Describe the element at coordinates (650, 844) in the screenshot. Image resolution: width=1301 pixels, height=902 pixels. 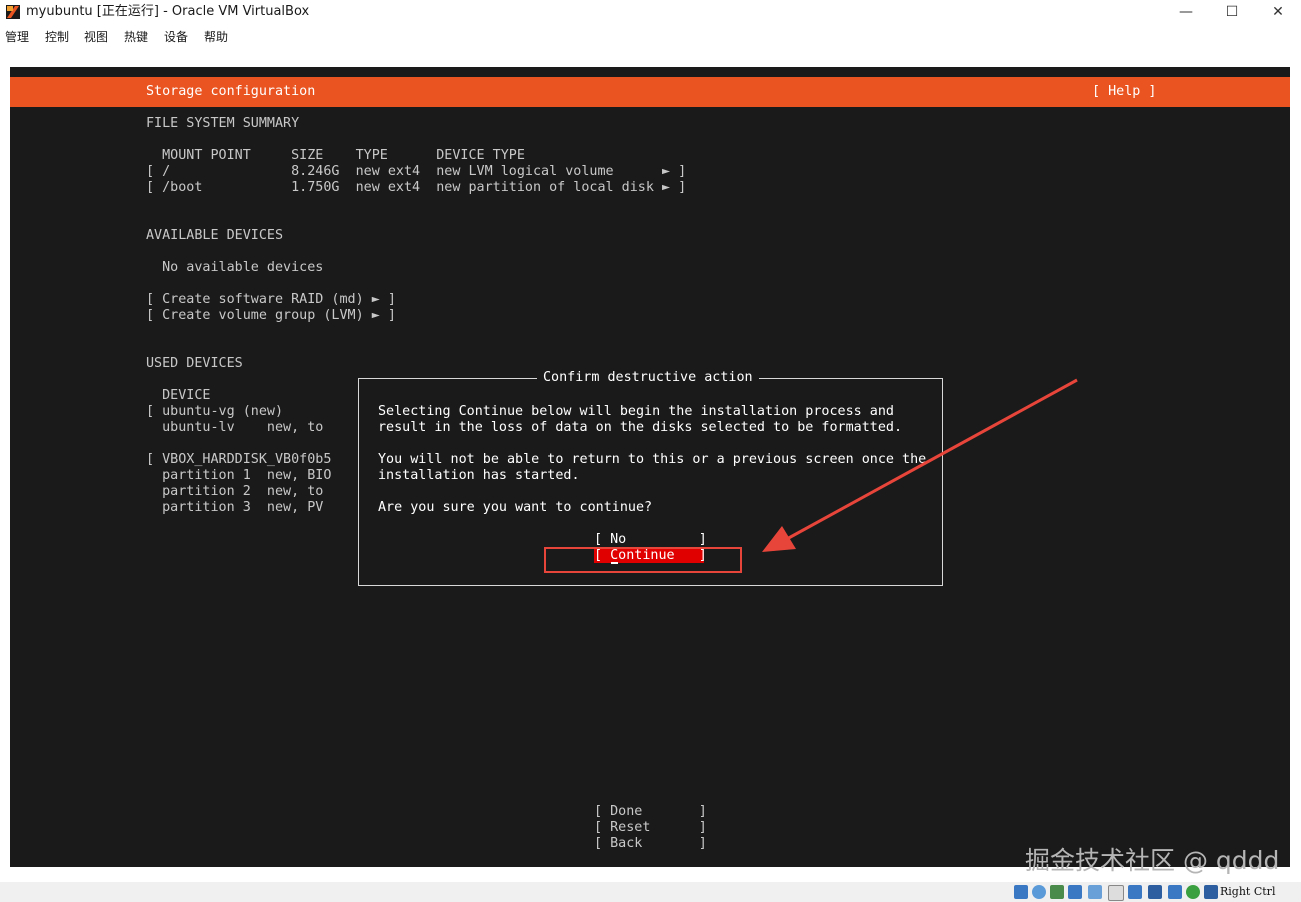
I see `back-button: [ Back ]` at that location.